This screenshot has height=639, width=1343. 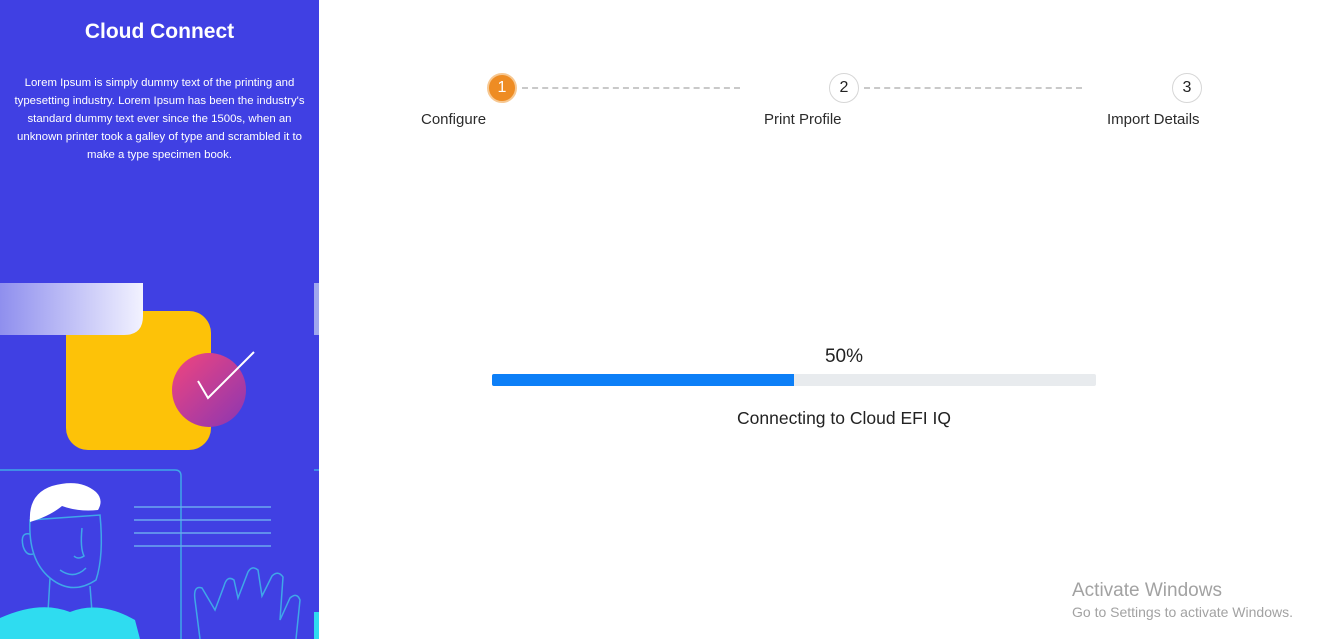 What do you see at coordinates (643, 380) in the screenshot?
I see `progress-fill` at bounding box center [643, 380].